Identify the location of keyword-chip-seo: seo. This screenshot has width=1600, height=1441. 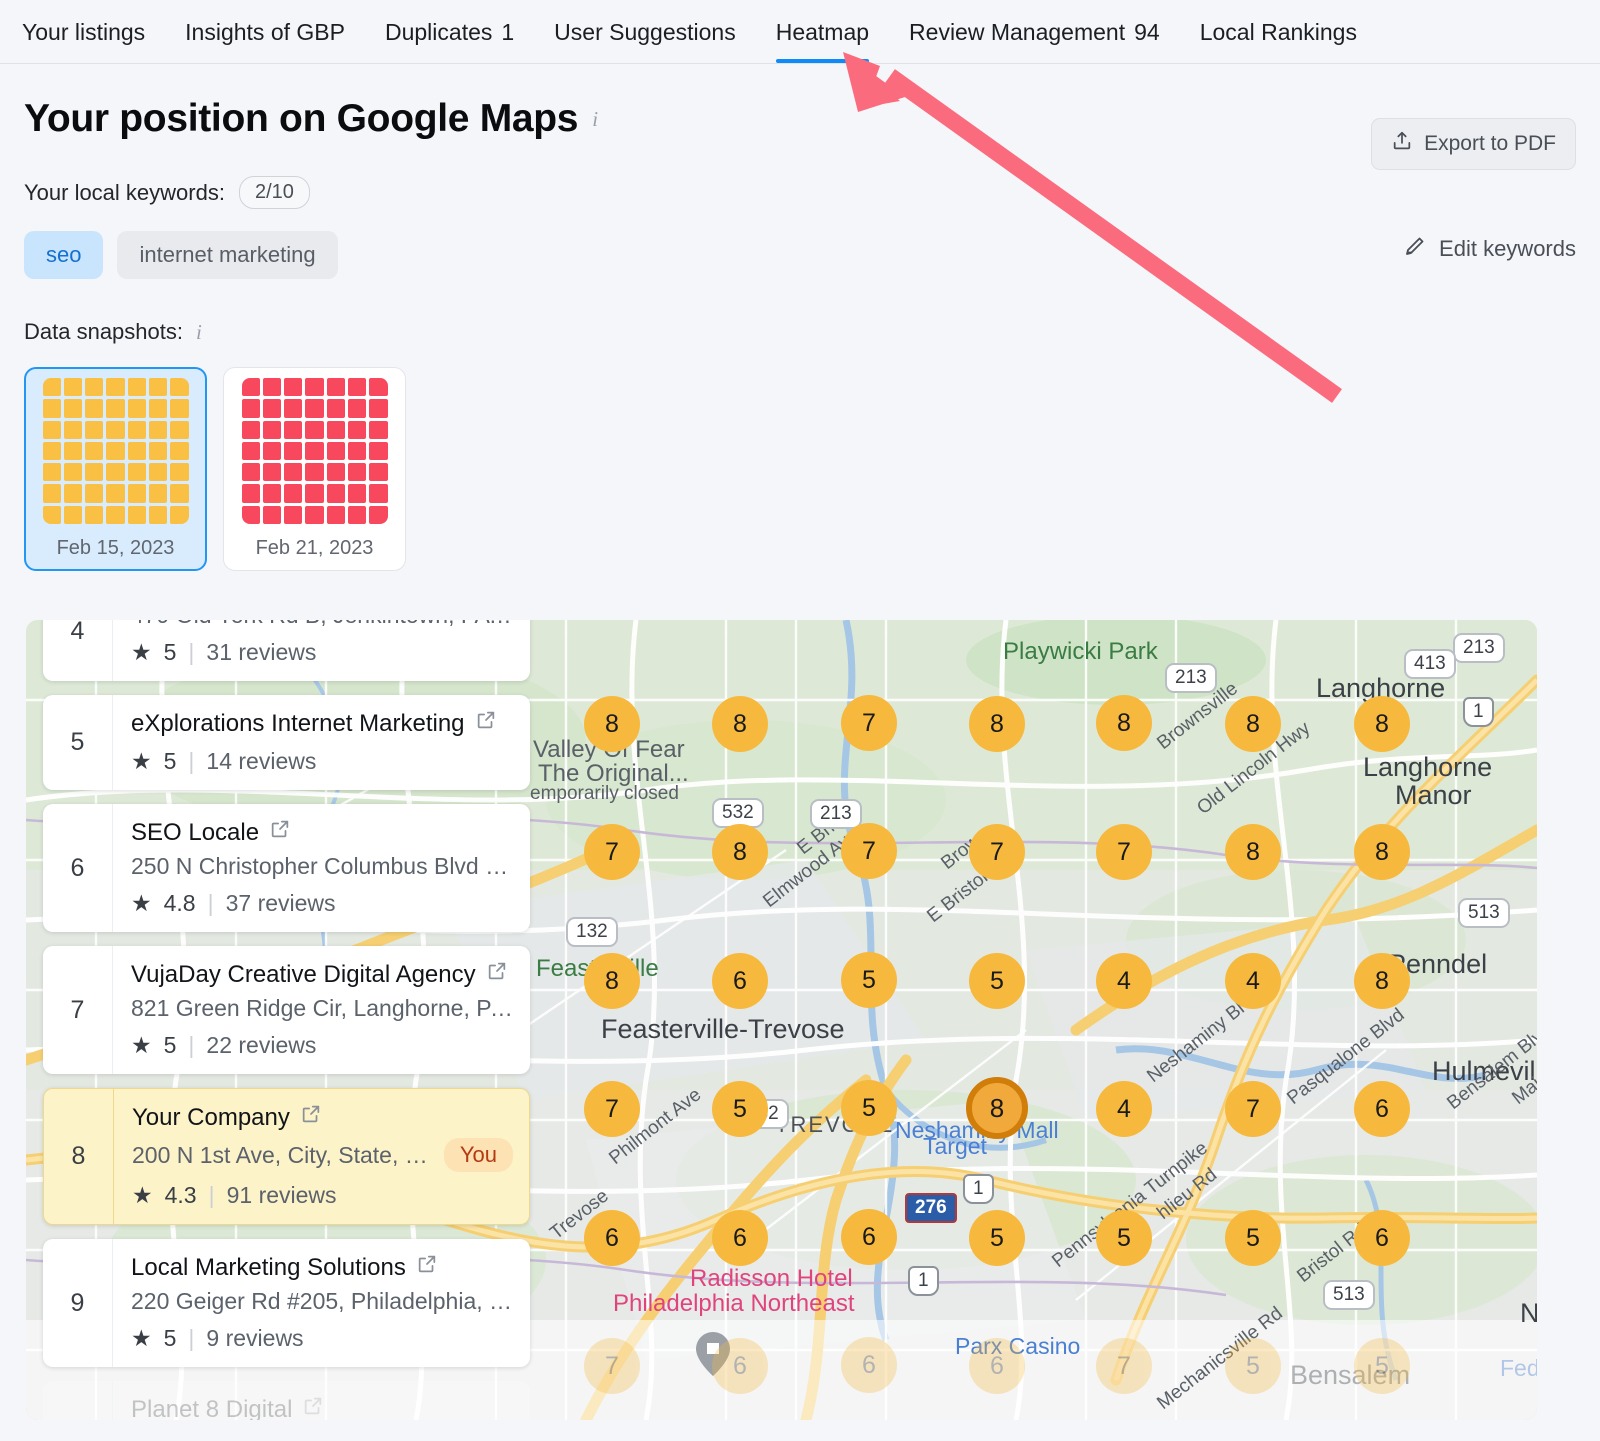
(64, 255).